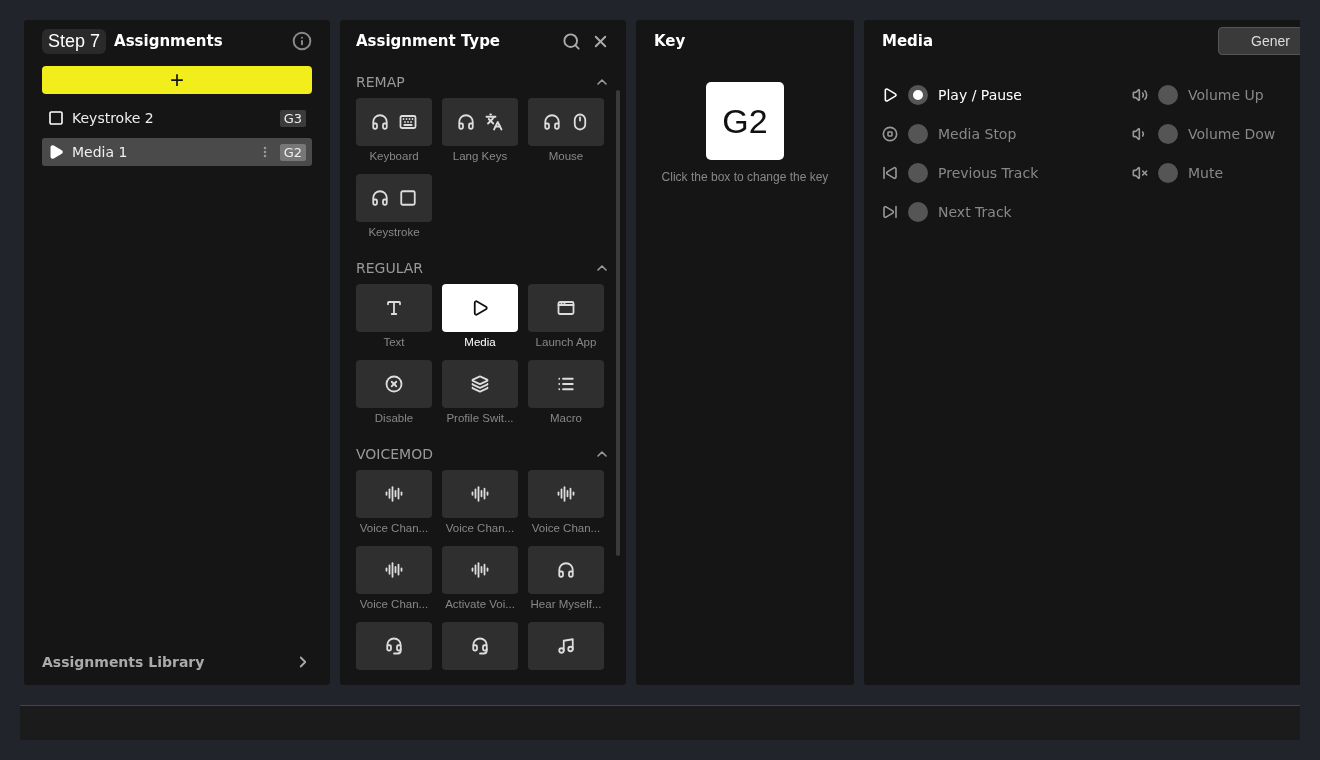  Describe the element at coordinates (580, 122) in the screenshot. I see `mouse-icon` at that location.